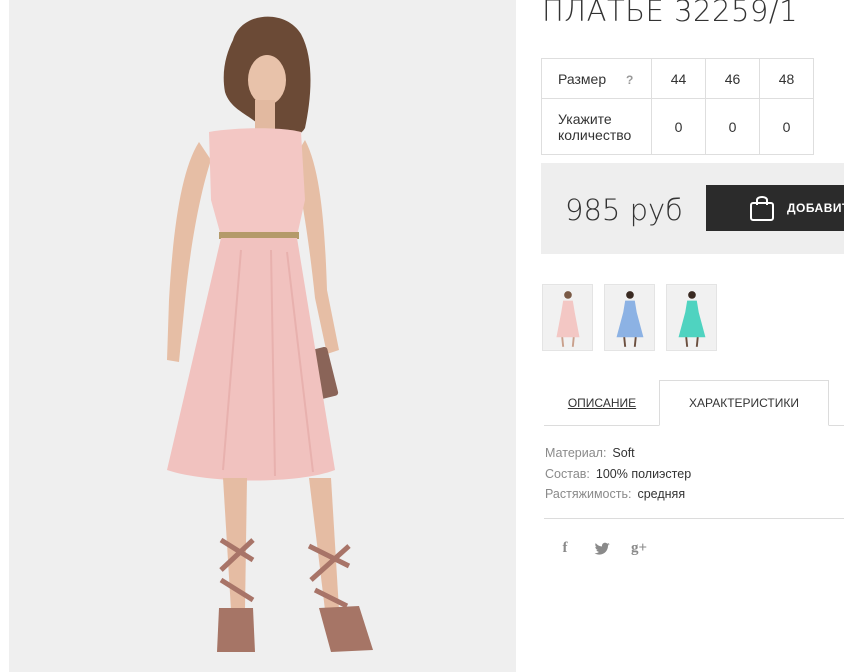 The height and width of the screenshot is (672, 844). I want to click on size-row: Размер ? 44 46 48, so click(677, 78).